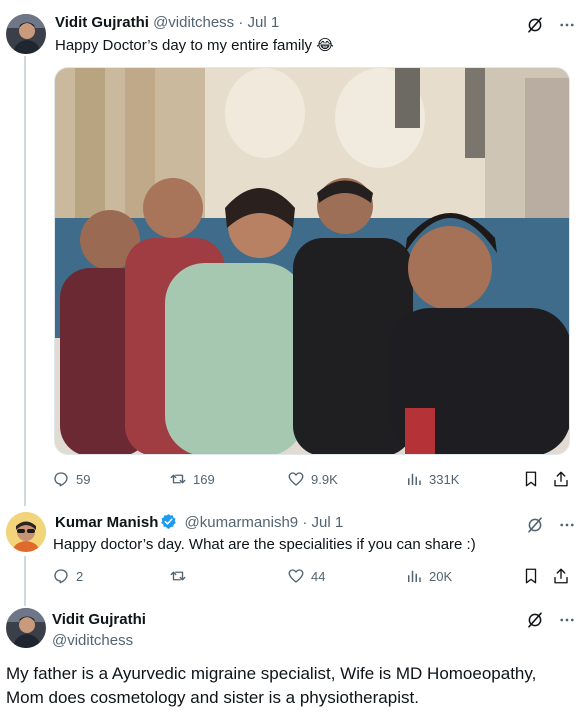 This screenshot has width=582, height=718. What do you see at coordinates (80, 576) in the screenshot?
I see `reply-count: 2` at bounding box center [80, 576].